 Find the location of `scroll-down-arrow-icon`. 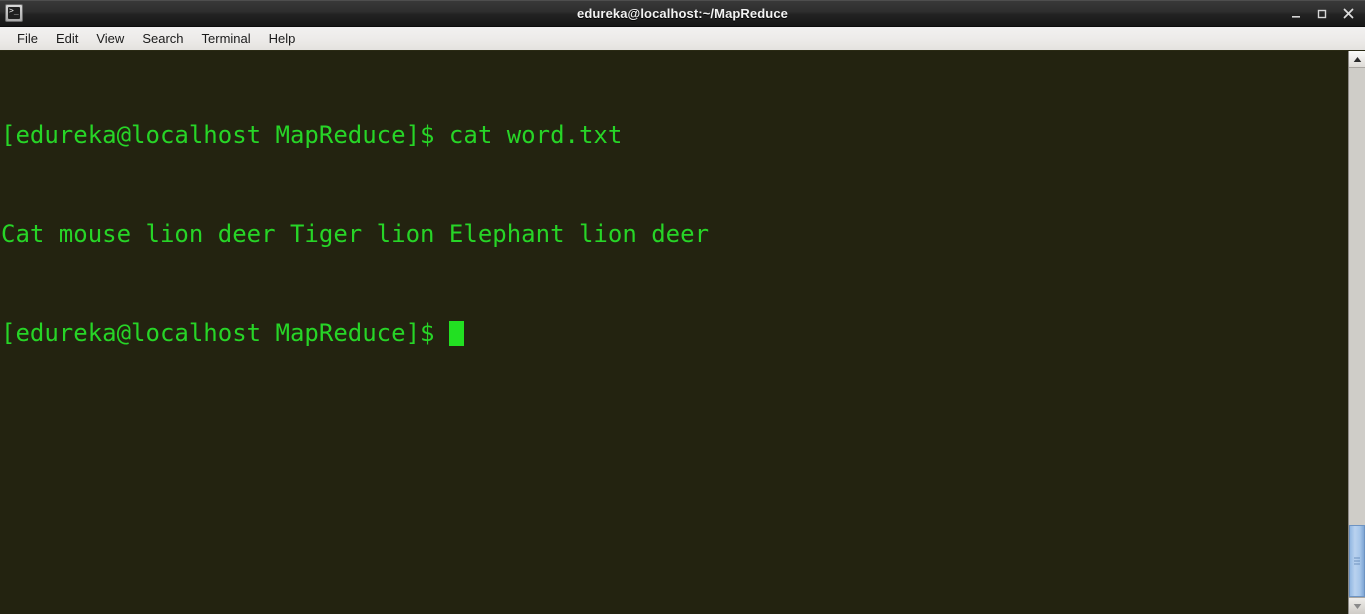

scroll-down-arrow-icon is located at coordinates (1357, 605).